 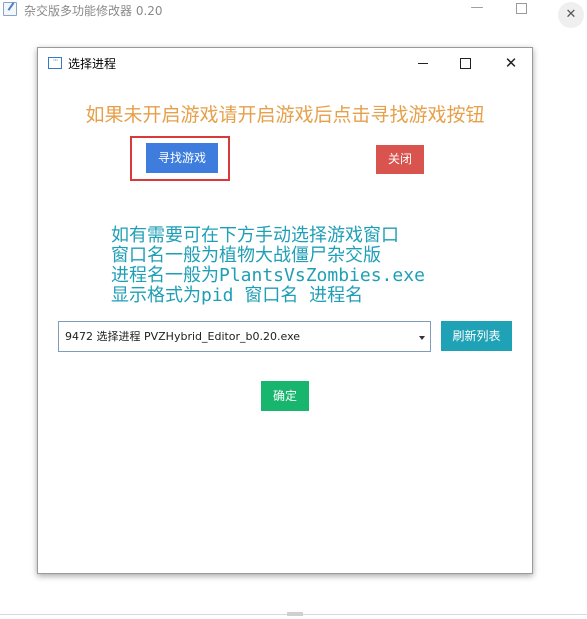 I want to click on confirm-button: 确定, so click(x=285, y=396).